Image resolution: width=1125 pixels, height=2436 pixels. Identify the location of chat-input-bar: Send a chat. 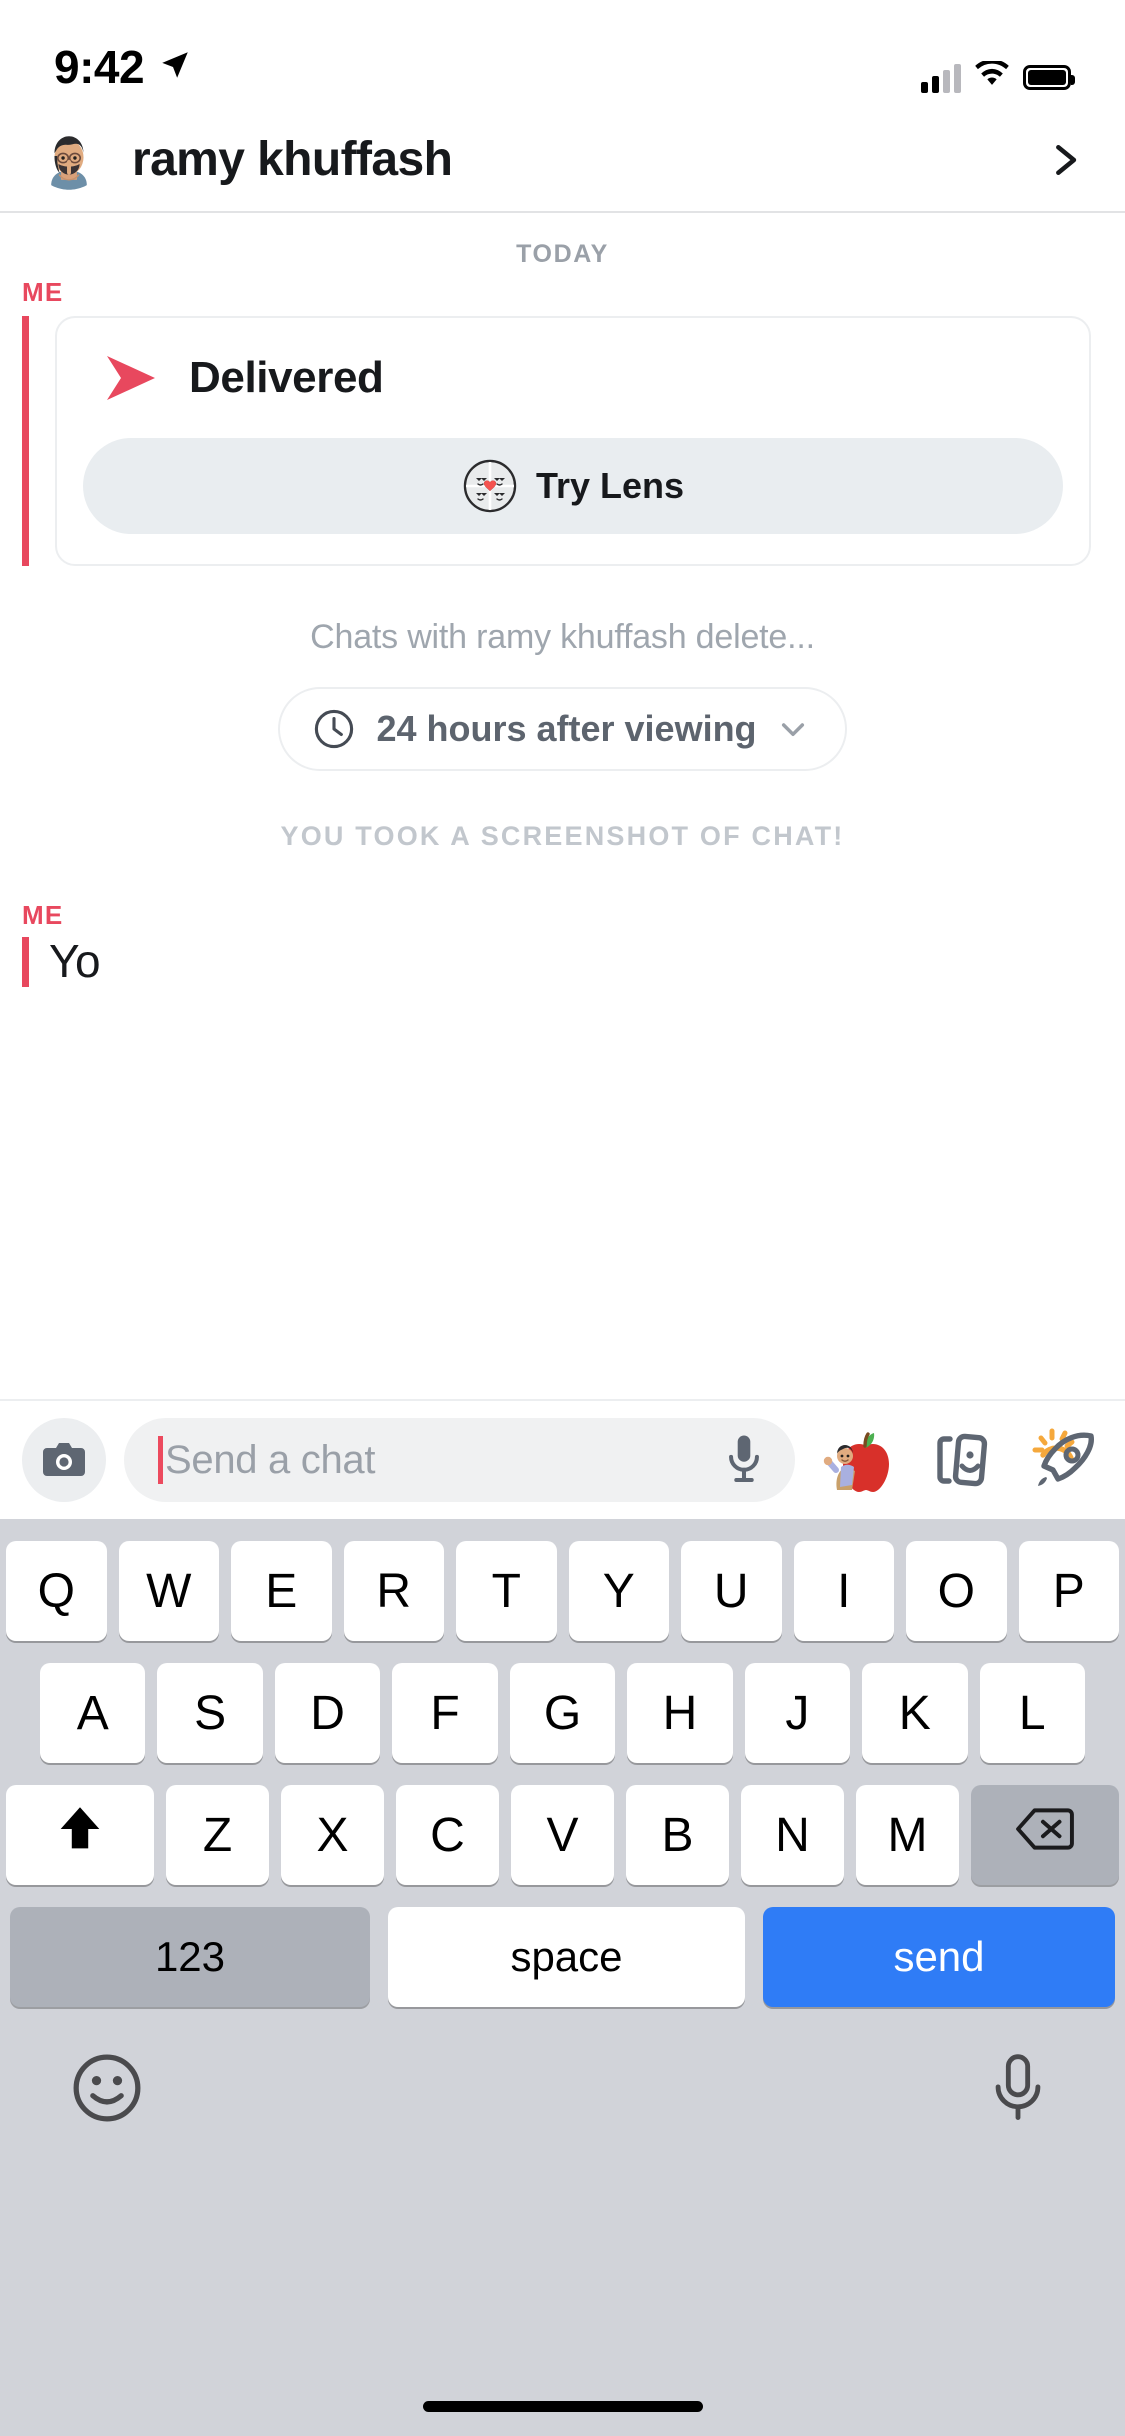
(562, 1459).